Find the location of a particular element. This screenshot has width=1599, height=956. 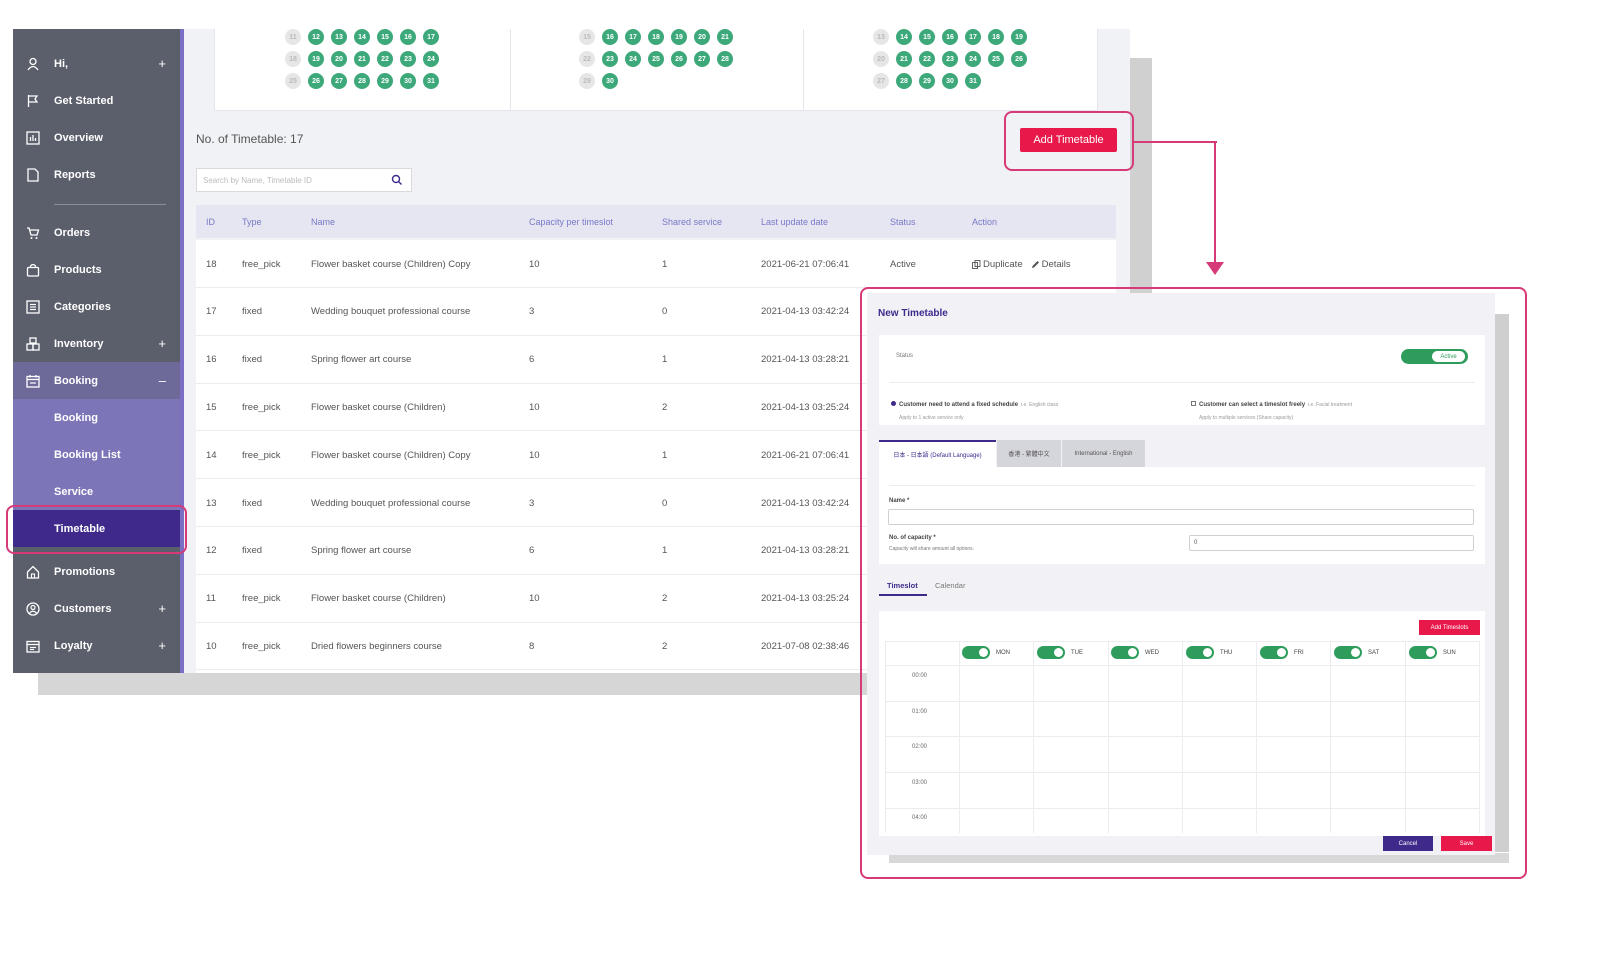

day-toggle-tue: TUE is located at coordinates (1060, 652).